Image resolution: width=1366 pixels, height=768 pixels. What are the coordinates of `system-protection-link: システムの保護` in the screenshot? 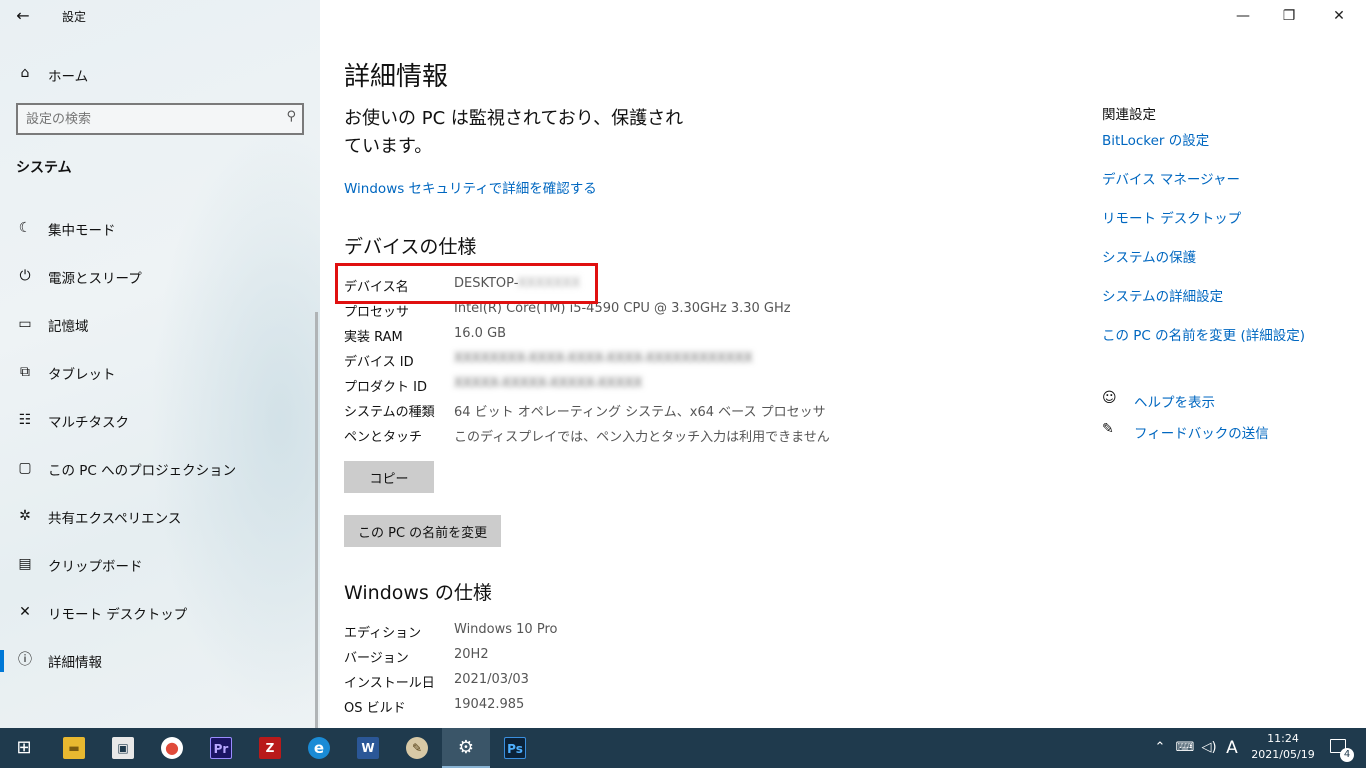 It's located at (1149, 256).